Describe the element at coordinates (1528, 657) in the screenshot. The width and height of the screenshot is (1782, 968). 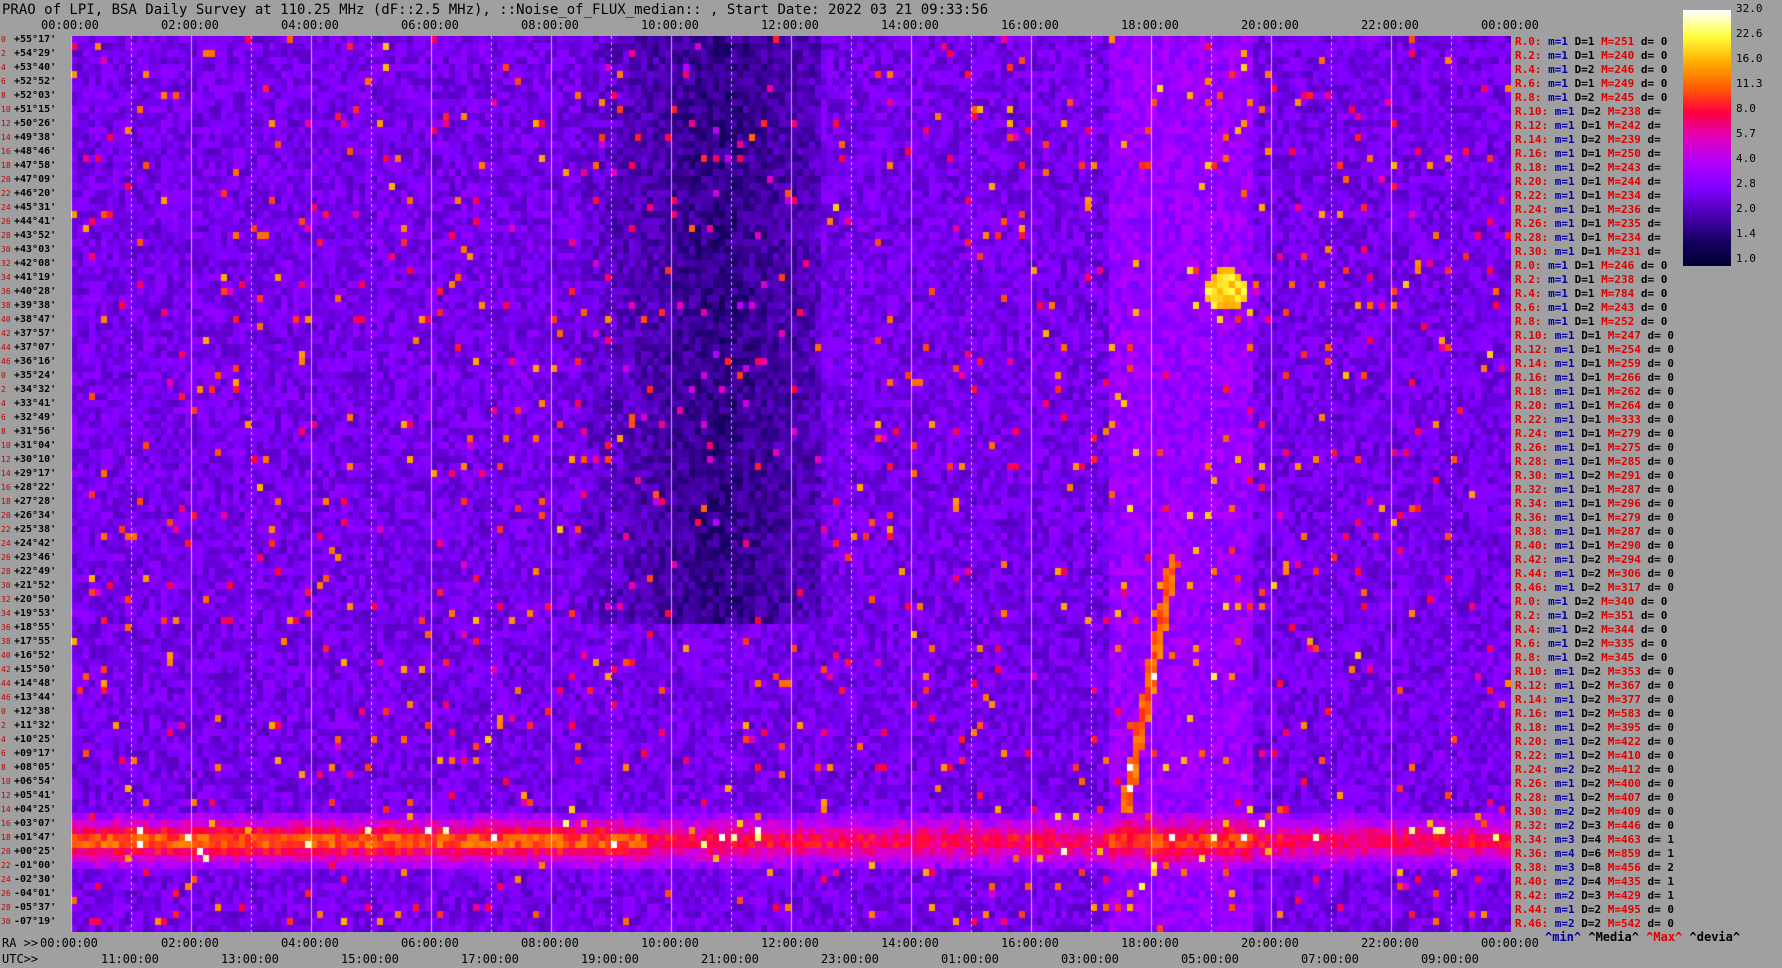
I see `stats-r: R.8:` at that location.